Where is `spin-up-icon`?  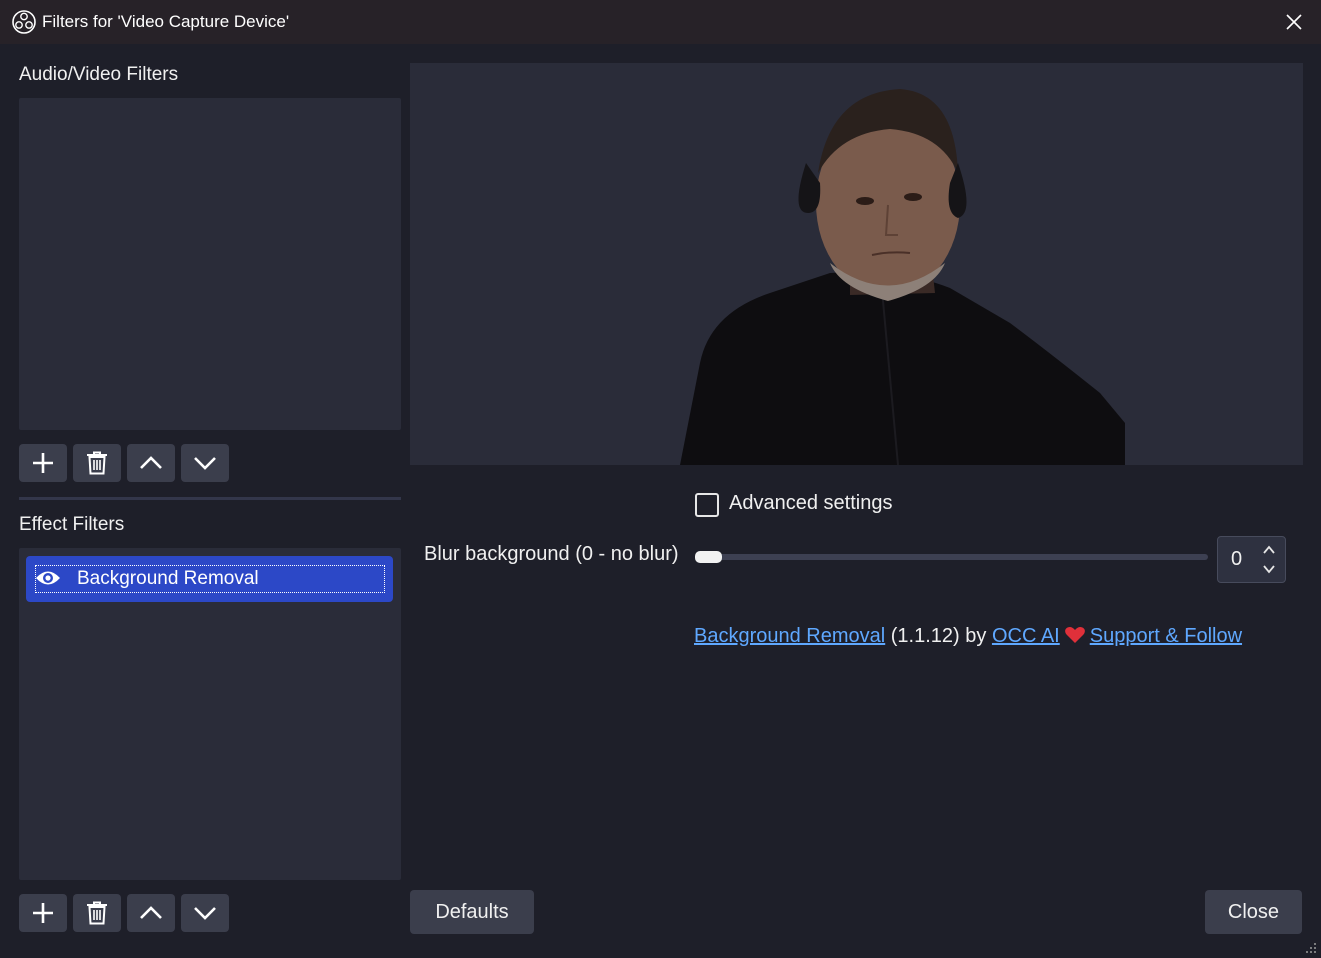
spin-up-icon is located at coordinates (1269, 550).